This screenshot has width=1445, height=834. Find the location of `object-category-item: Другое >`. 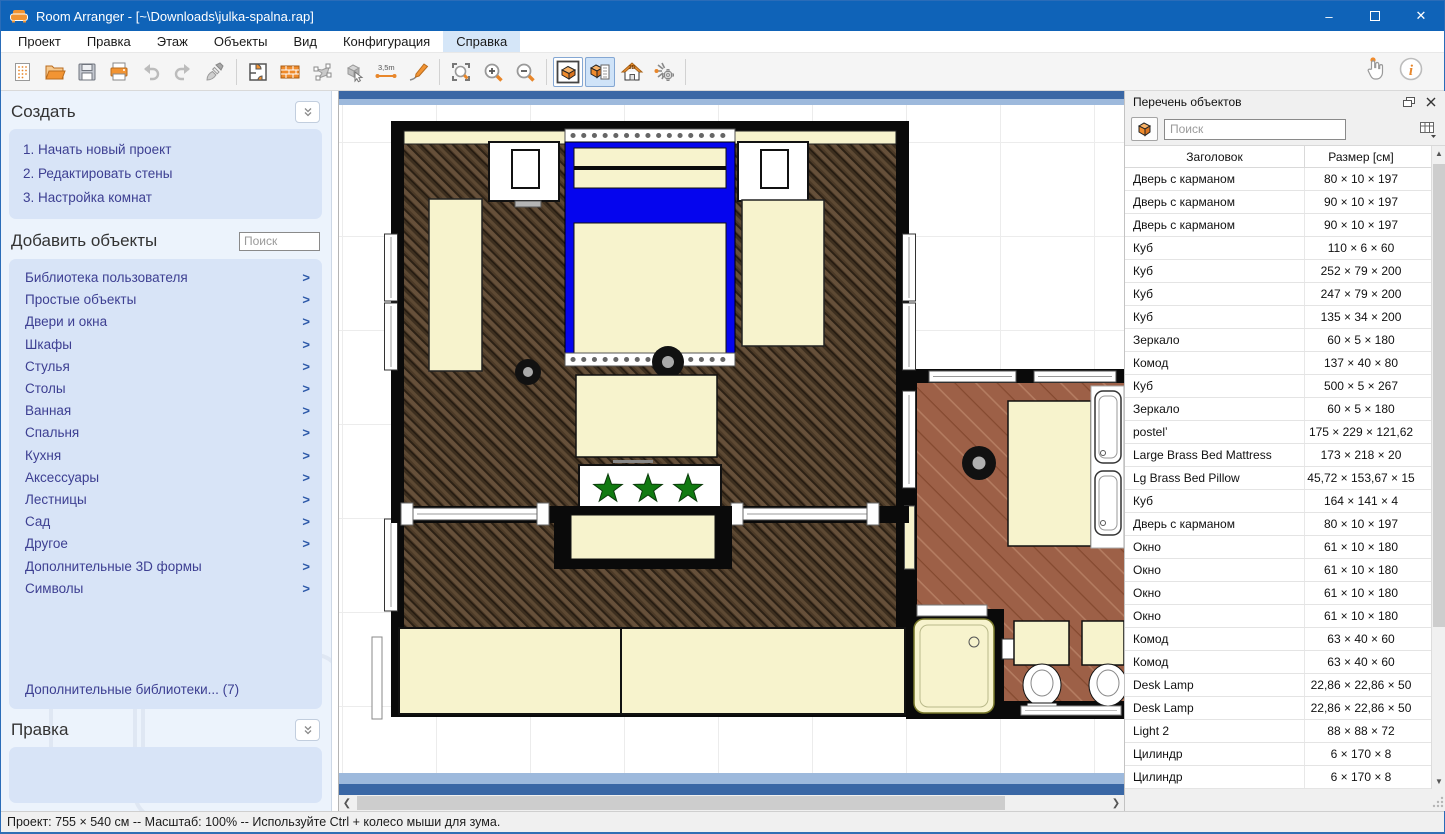

object-category-item: Другое > is located at coordinates (168, 544).